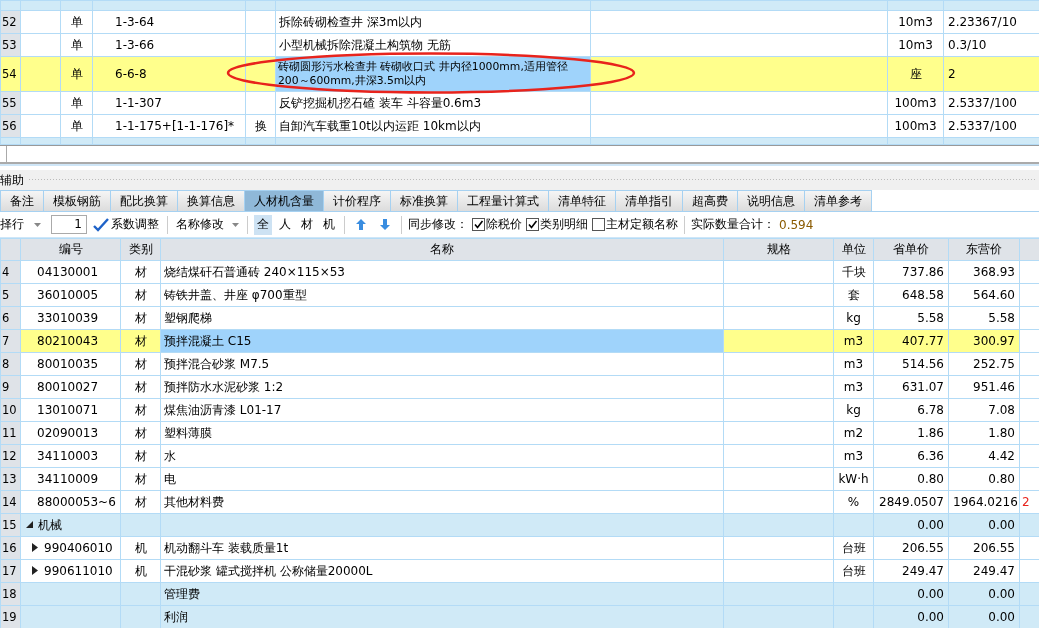  I want to click on row-number: 14, so click(10, 502).